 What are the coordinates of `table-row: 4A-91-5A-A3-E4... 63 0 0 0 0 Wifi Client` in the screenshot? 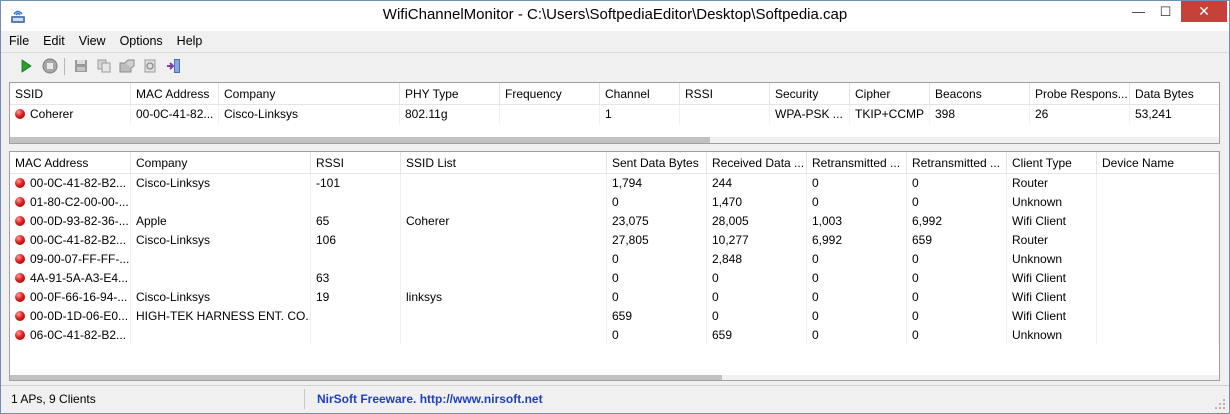 It's located at (614, 278).